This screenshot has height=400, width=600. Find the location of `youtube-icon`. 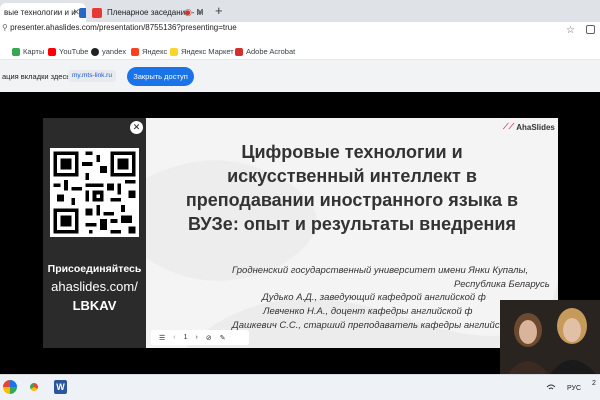

youtube-icon is located at coordinates (52, 51).